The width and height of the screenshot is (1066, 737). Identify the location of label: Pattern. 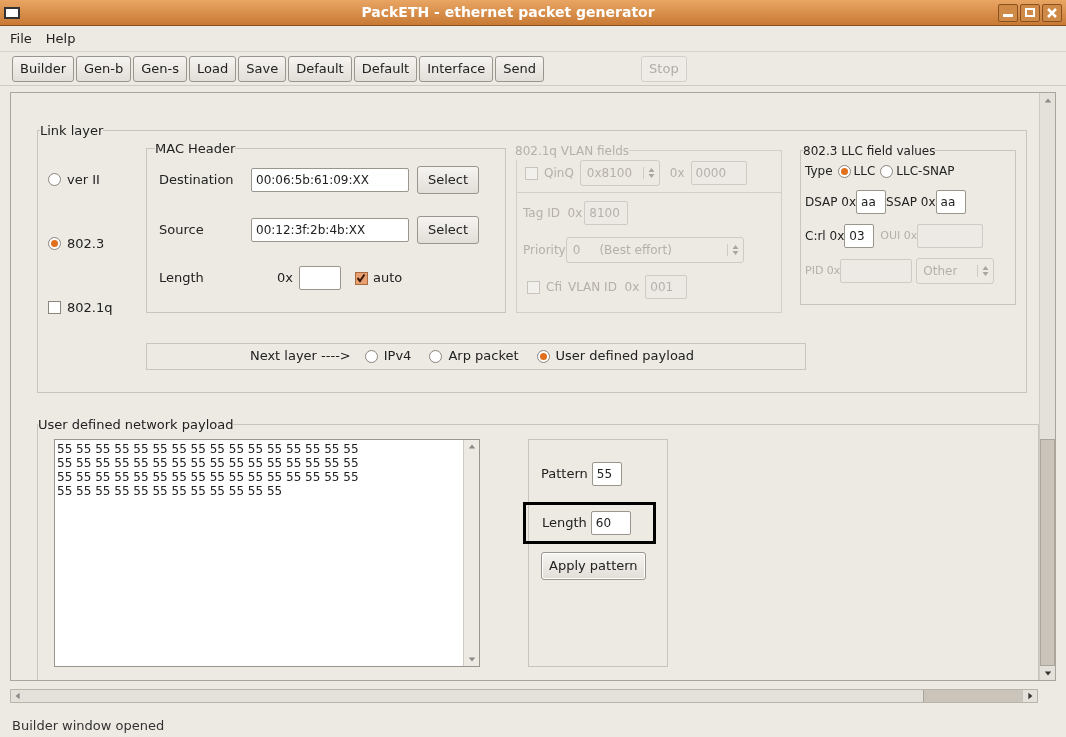
(564, 473).